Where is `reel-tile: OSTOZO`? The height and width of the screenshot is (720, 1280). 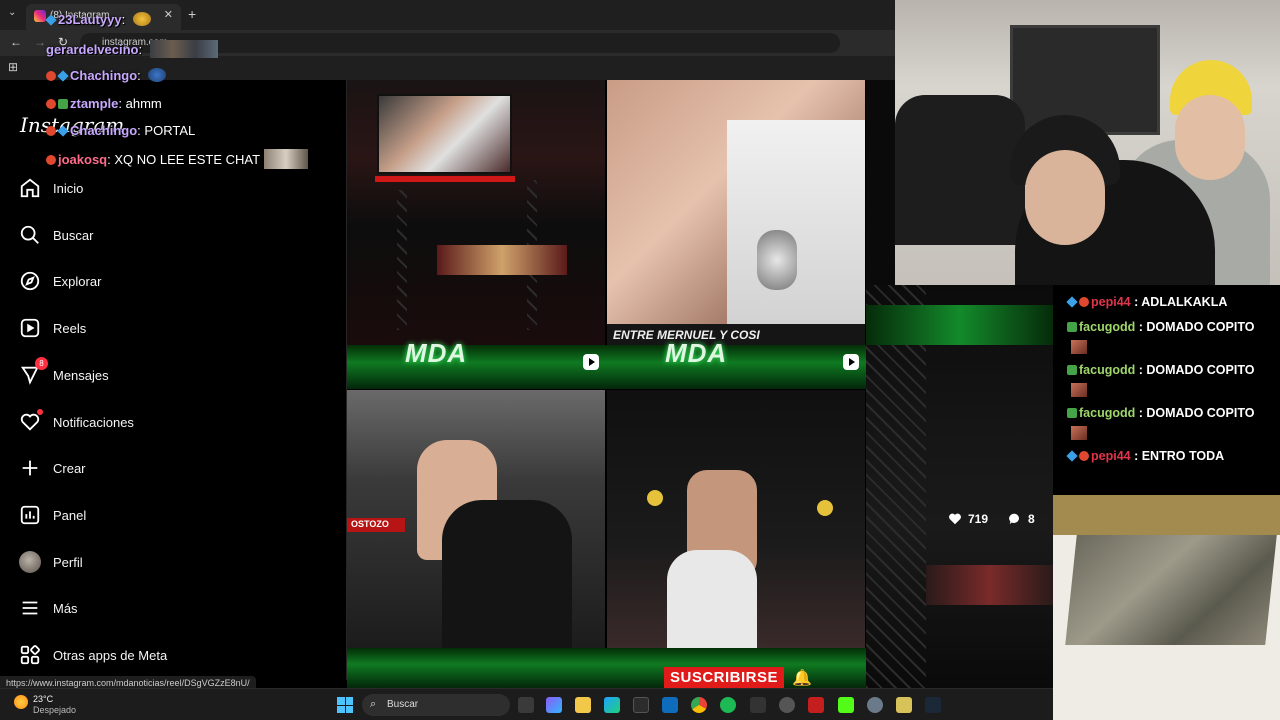
reel-tile: OSTOZO is located at coordinates (476, 519).